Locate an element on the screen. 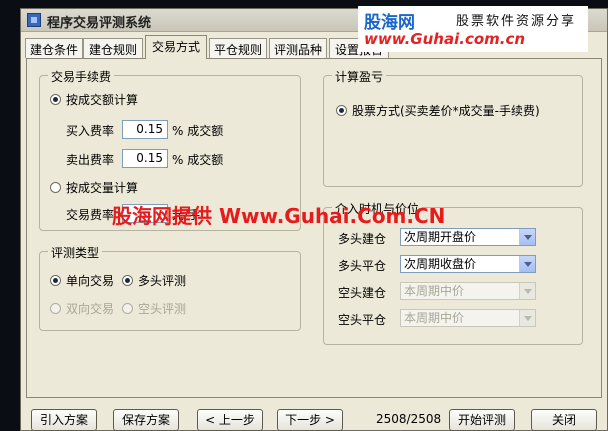 This screenshot has height=431, width=608. watermark-logo-sub: 股票软件资源分享 is located at coordinates (516, 21).